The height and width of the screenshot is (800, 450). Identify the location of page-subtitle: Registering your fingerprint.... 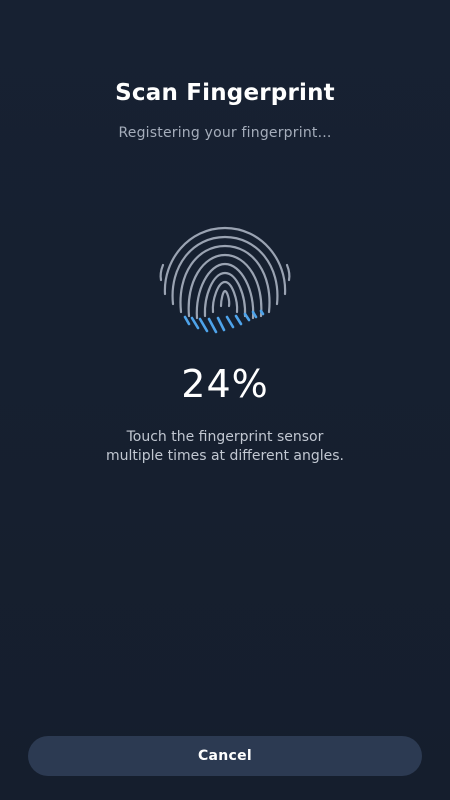
(225, 133).